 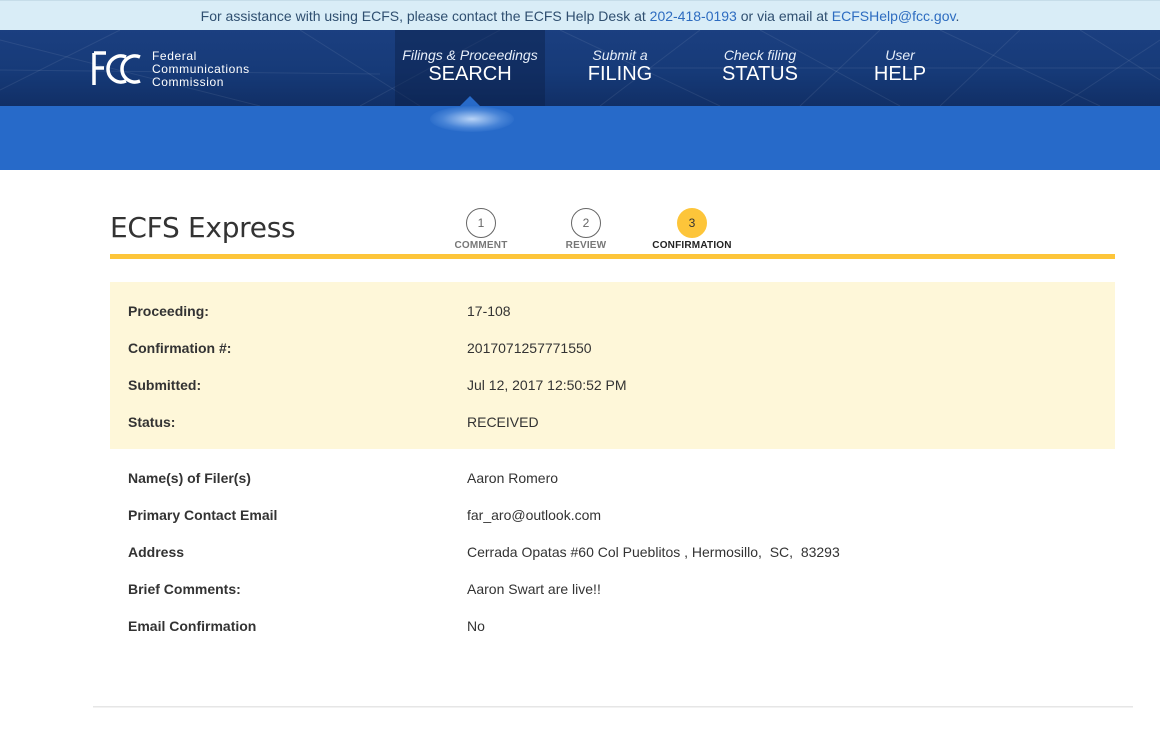 I want to click on summary-label: Submitted:, so click(x=165, y=385).